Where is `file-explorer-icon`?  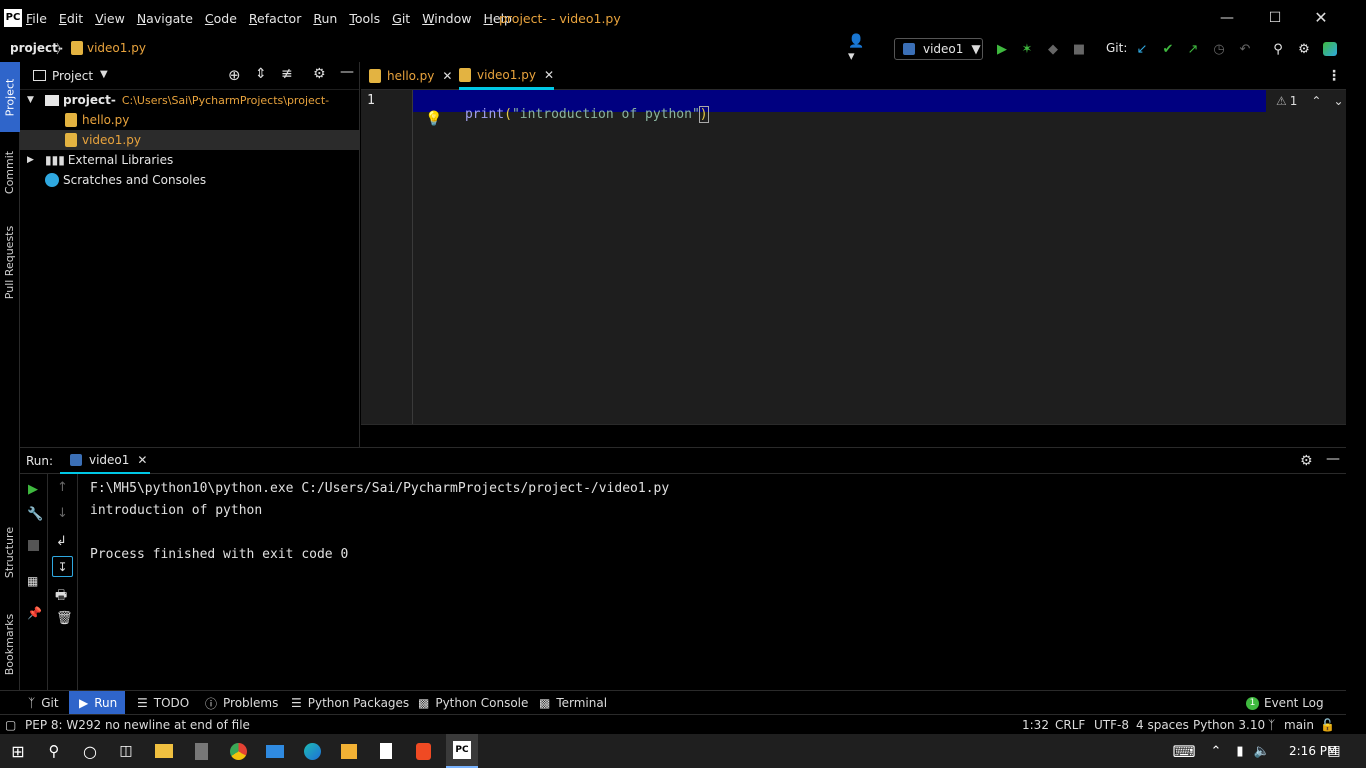 file-explorer-icon is located at coordinates (164, 751).